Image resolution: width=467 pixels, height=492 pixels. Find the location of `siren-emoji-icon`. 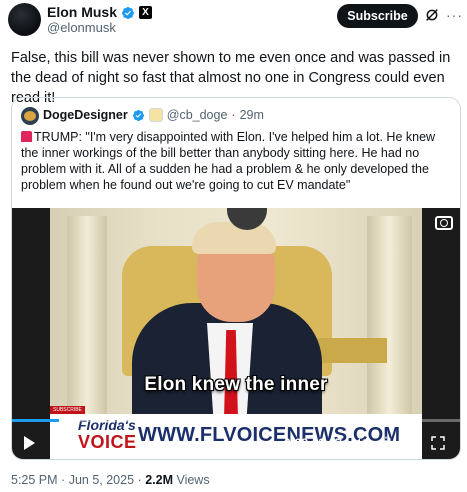

siren-emoji-icon is located at coordinates (26, 136).